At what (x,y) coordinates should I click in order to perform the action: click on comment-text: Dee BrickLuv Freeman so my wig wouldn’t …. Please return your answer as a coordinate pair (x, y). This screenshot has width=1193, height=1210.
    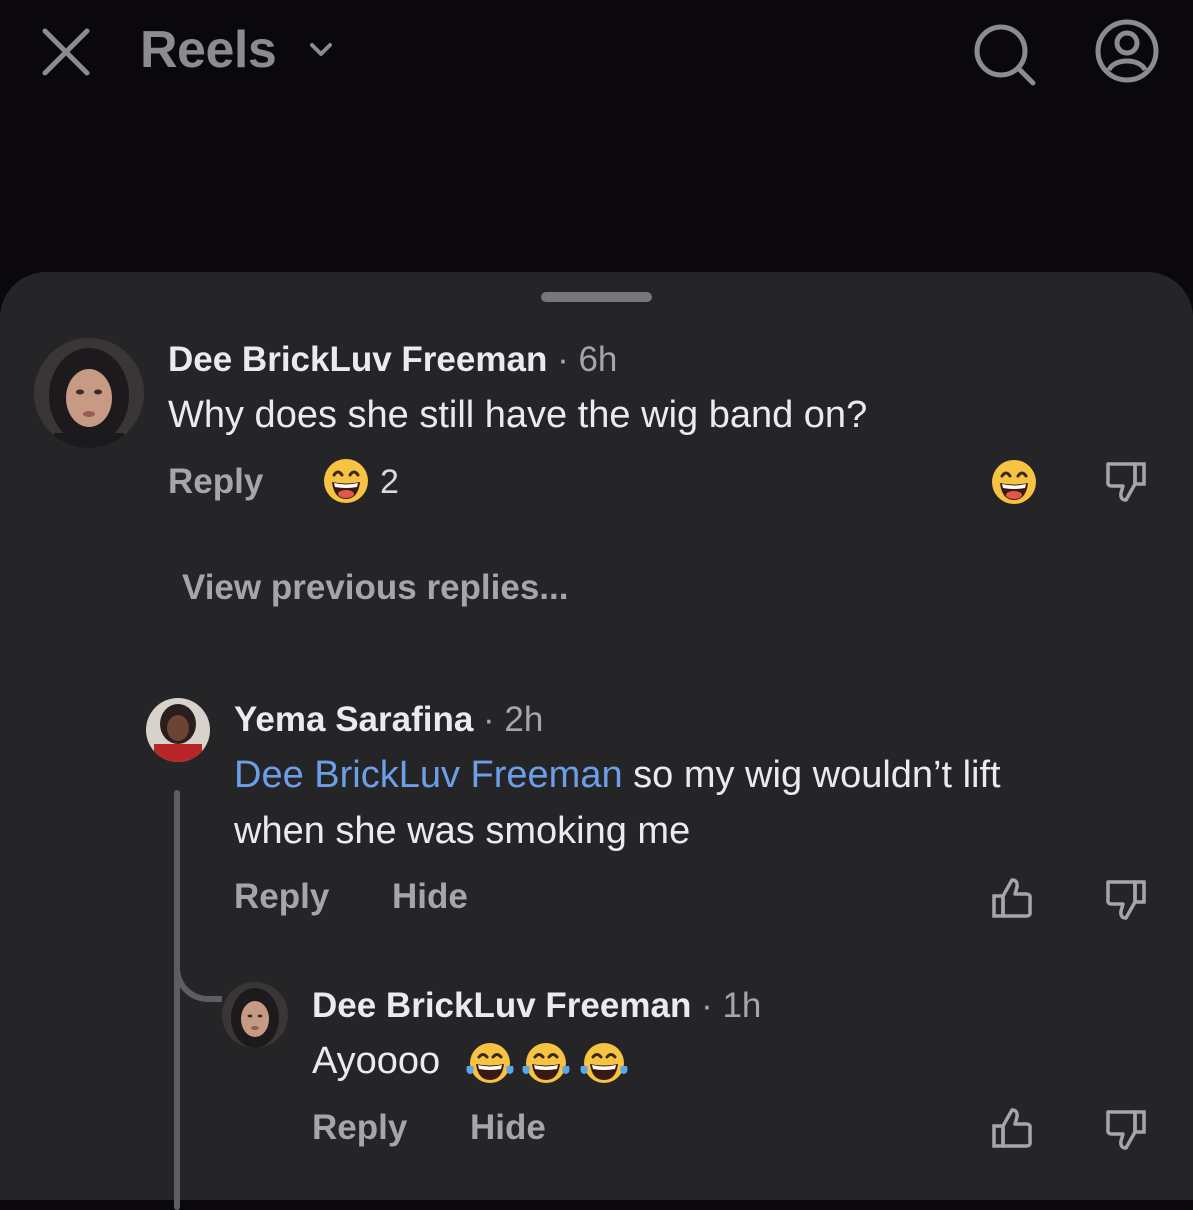
    Looking at the image, I should click on (617, 775).